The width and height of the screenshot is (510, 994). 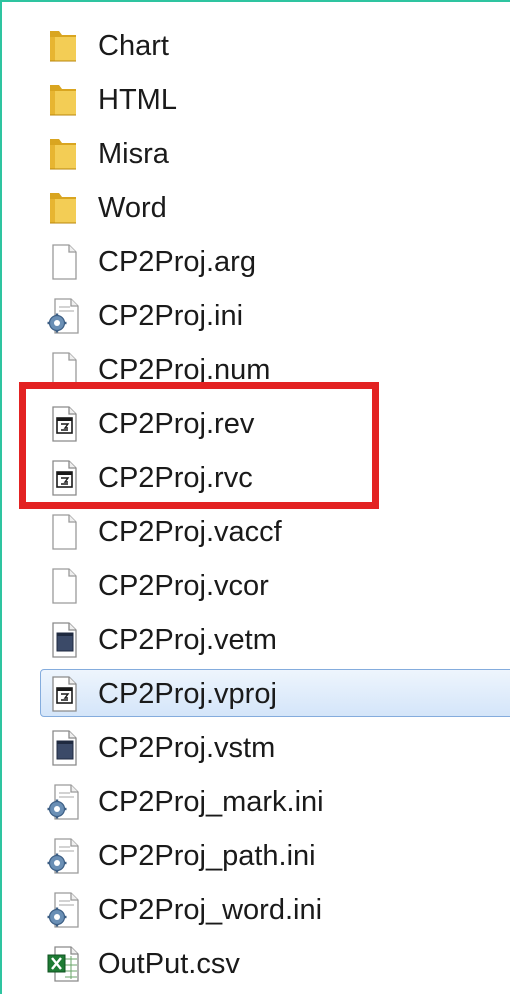 I want to click on file-item: CP2Proj.rvc, so click(x=278, y=478).